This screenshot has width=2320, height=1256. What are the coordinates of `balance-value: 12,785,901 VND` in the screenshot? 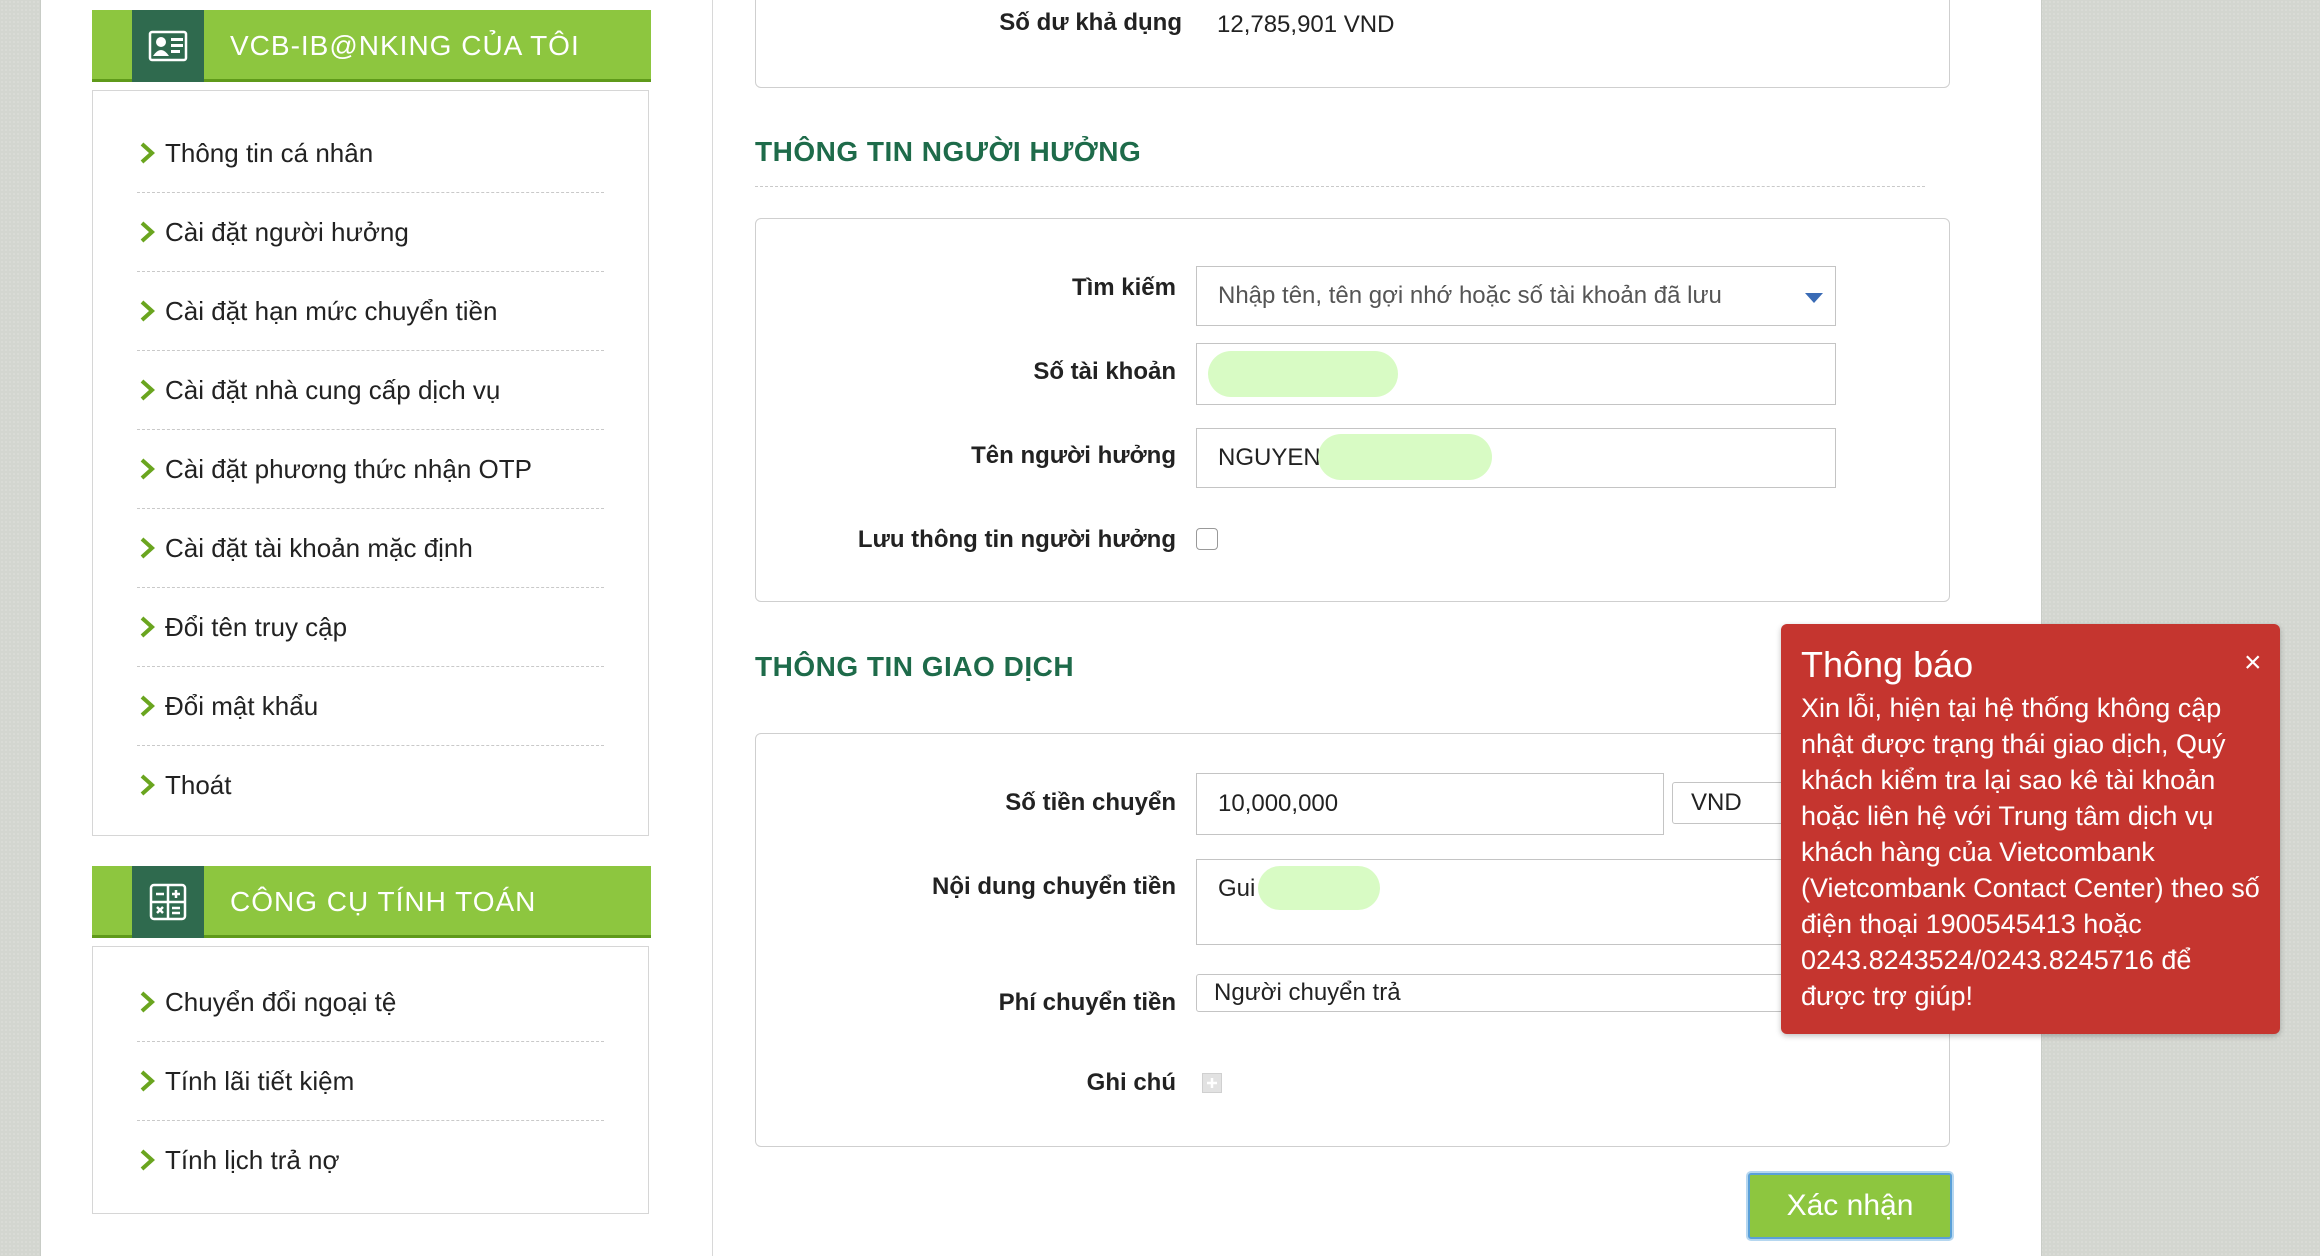 It's located at (1306, 24).